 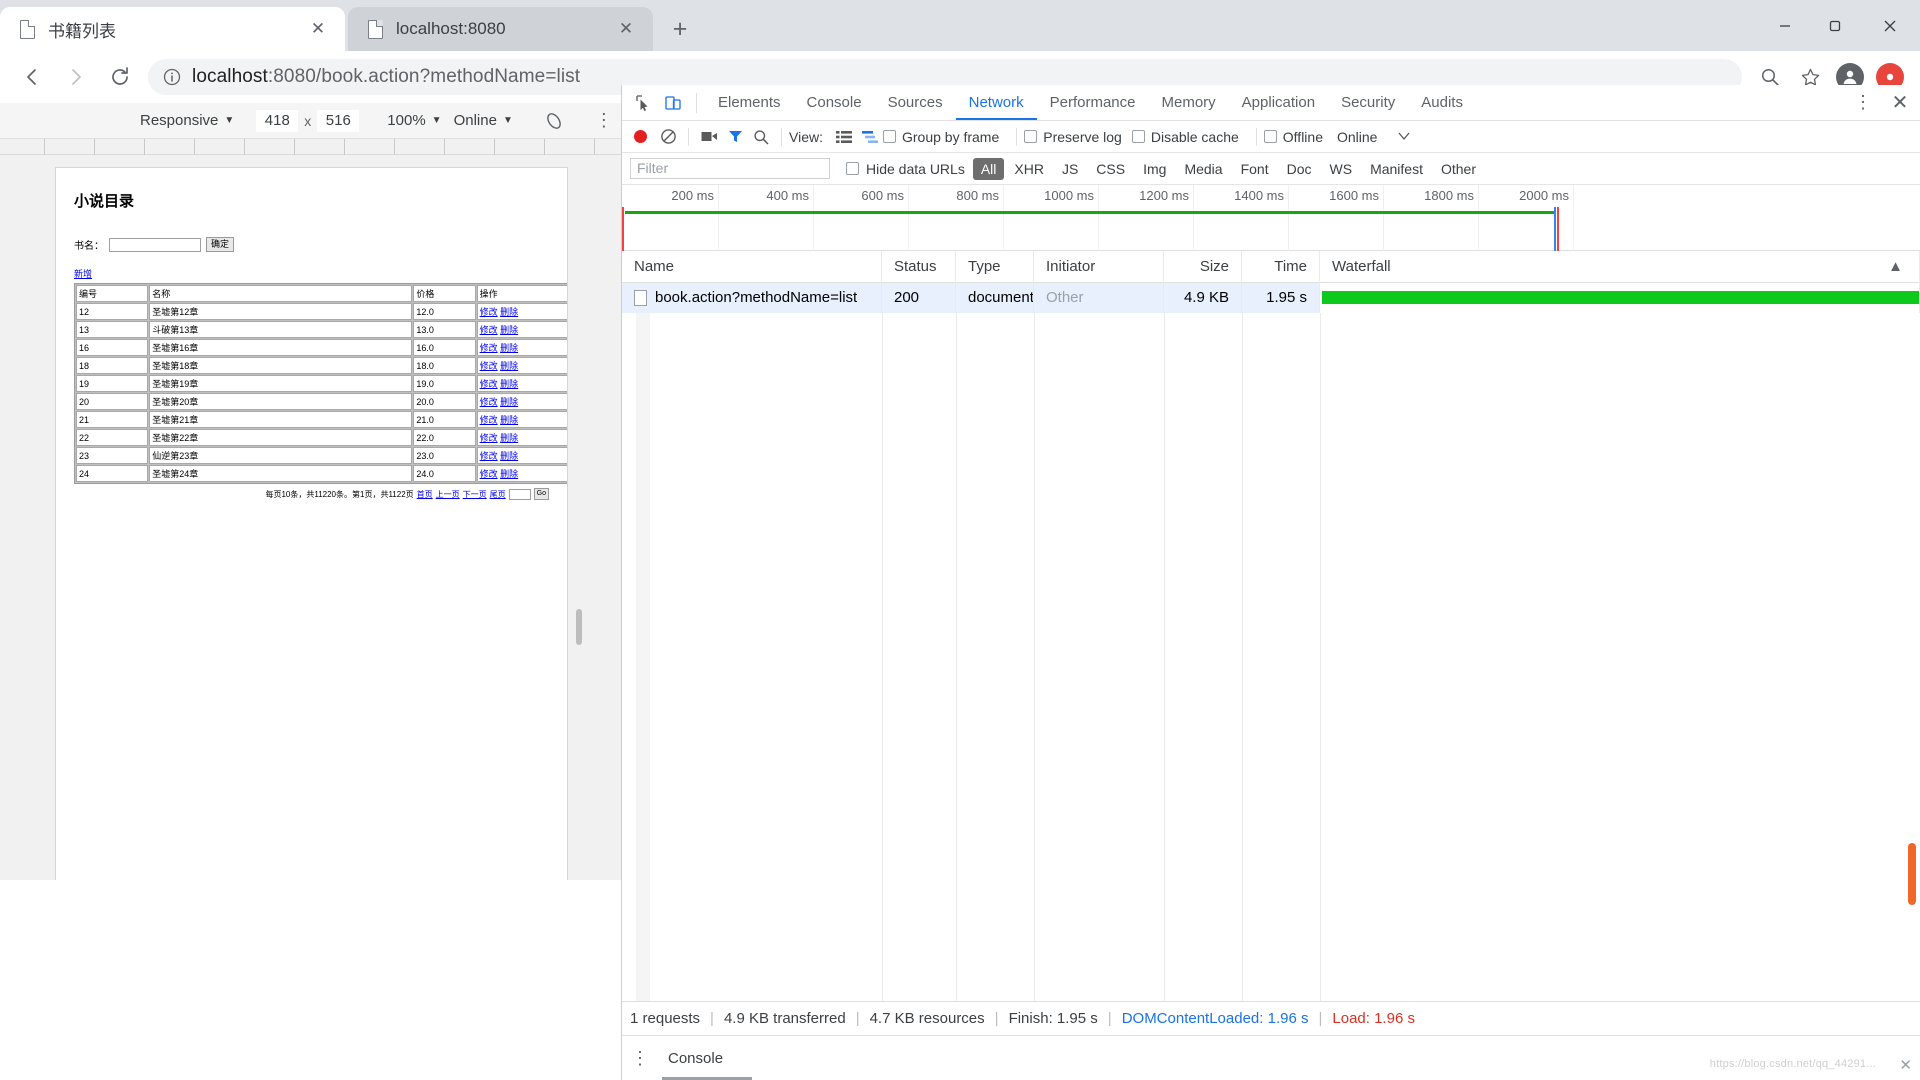 What do you see at coordinates (1895, 267) in the screenshot?
I see `sort-ascending-icon: ▲` at bounding box center [1895, 267].